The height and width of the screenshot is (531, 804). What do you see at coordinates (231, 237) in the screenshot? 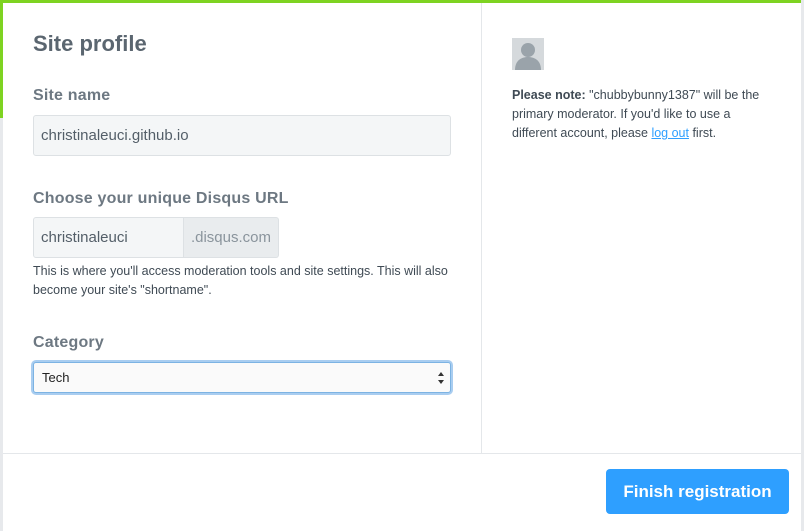
I see `disqus-url-suffix: .disqus.com` at bounding box center [231, 237].